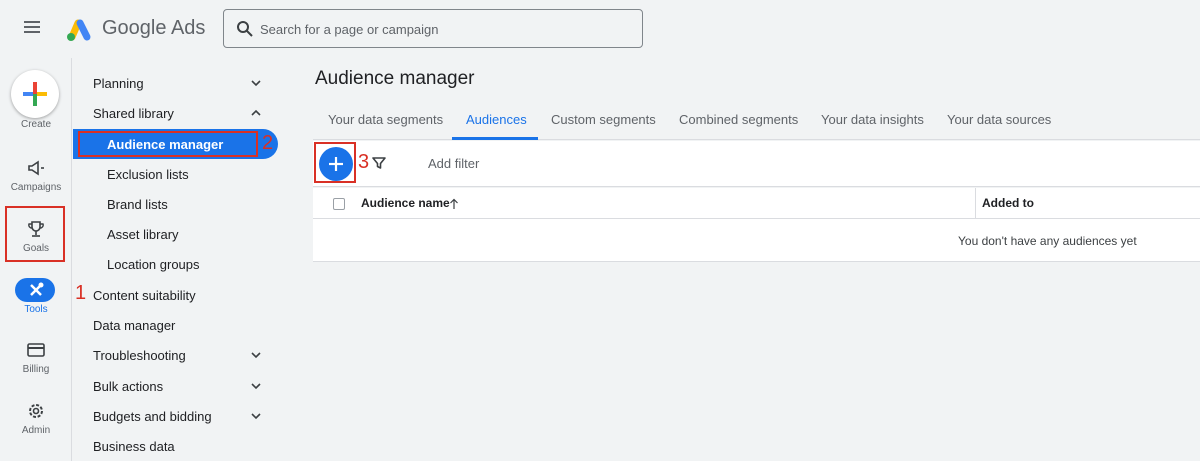 The width and height of the screenshot is (1200, 461). What do you see at coordinates (79, 30) in the screenshot?
I see `google-ads-logo` at bounding box center [79, 30].